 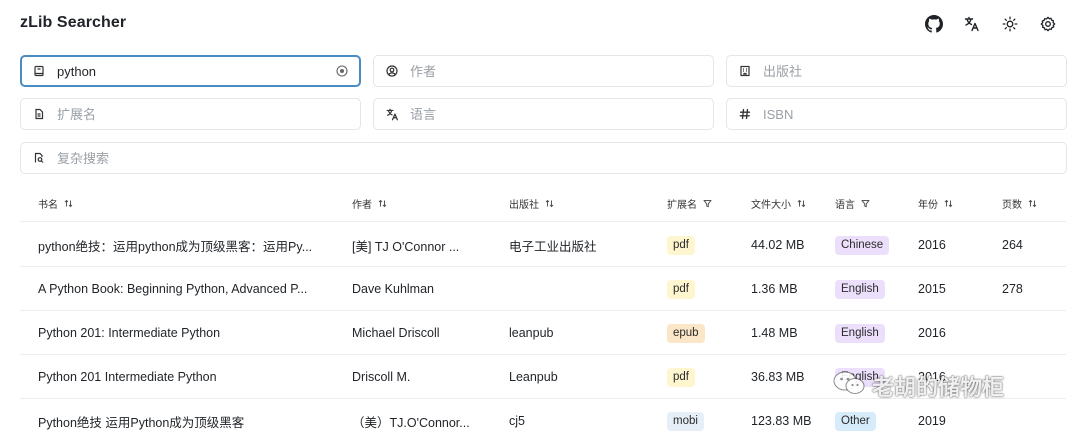 What do you see at coordinates (932, 421) in the screenshot?
I see `cell-year: 2019` at bounding box center [932, 421].